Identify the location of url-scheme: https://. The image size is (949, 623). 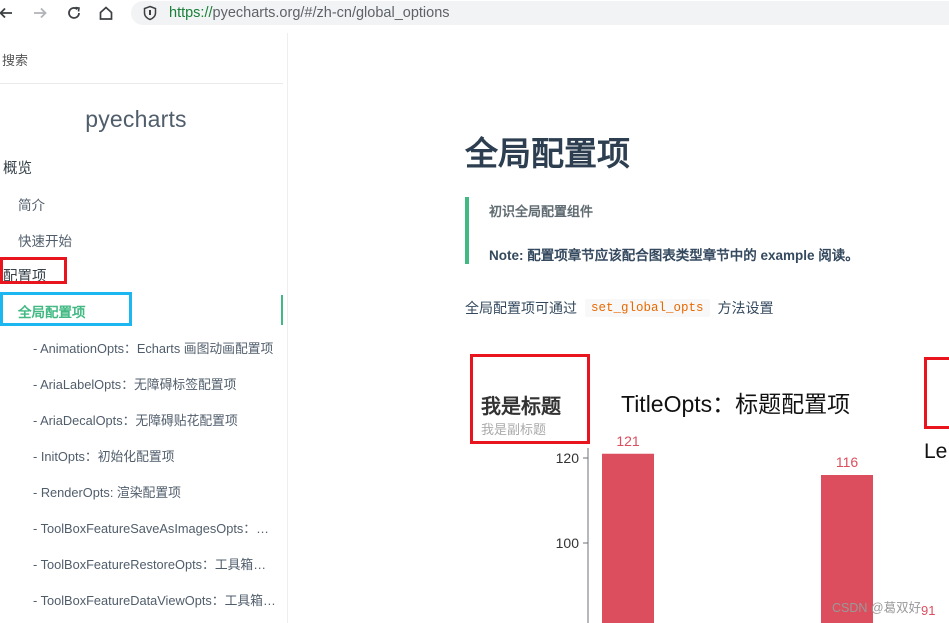
(191, 13).